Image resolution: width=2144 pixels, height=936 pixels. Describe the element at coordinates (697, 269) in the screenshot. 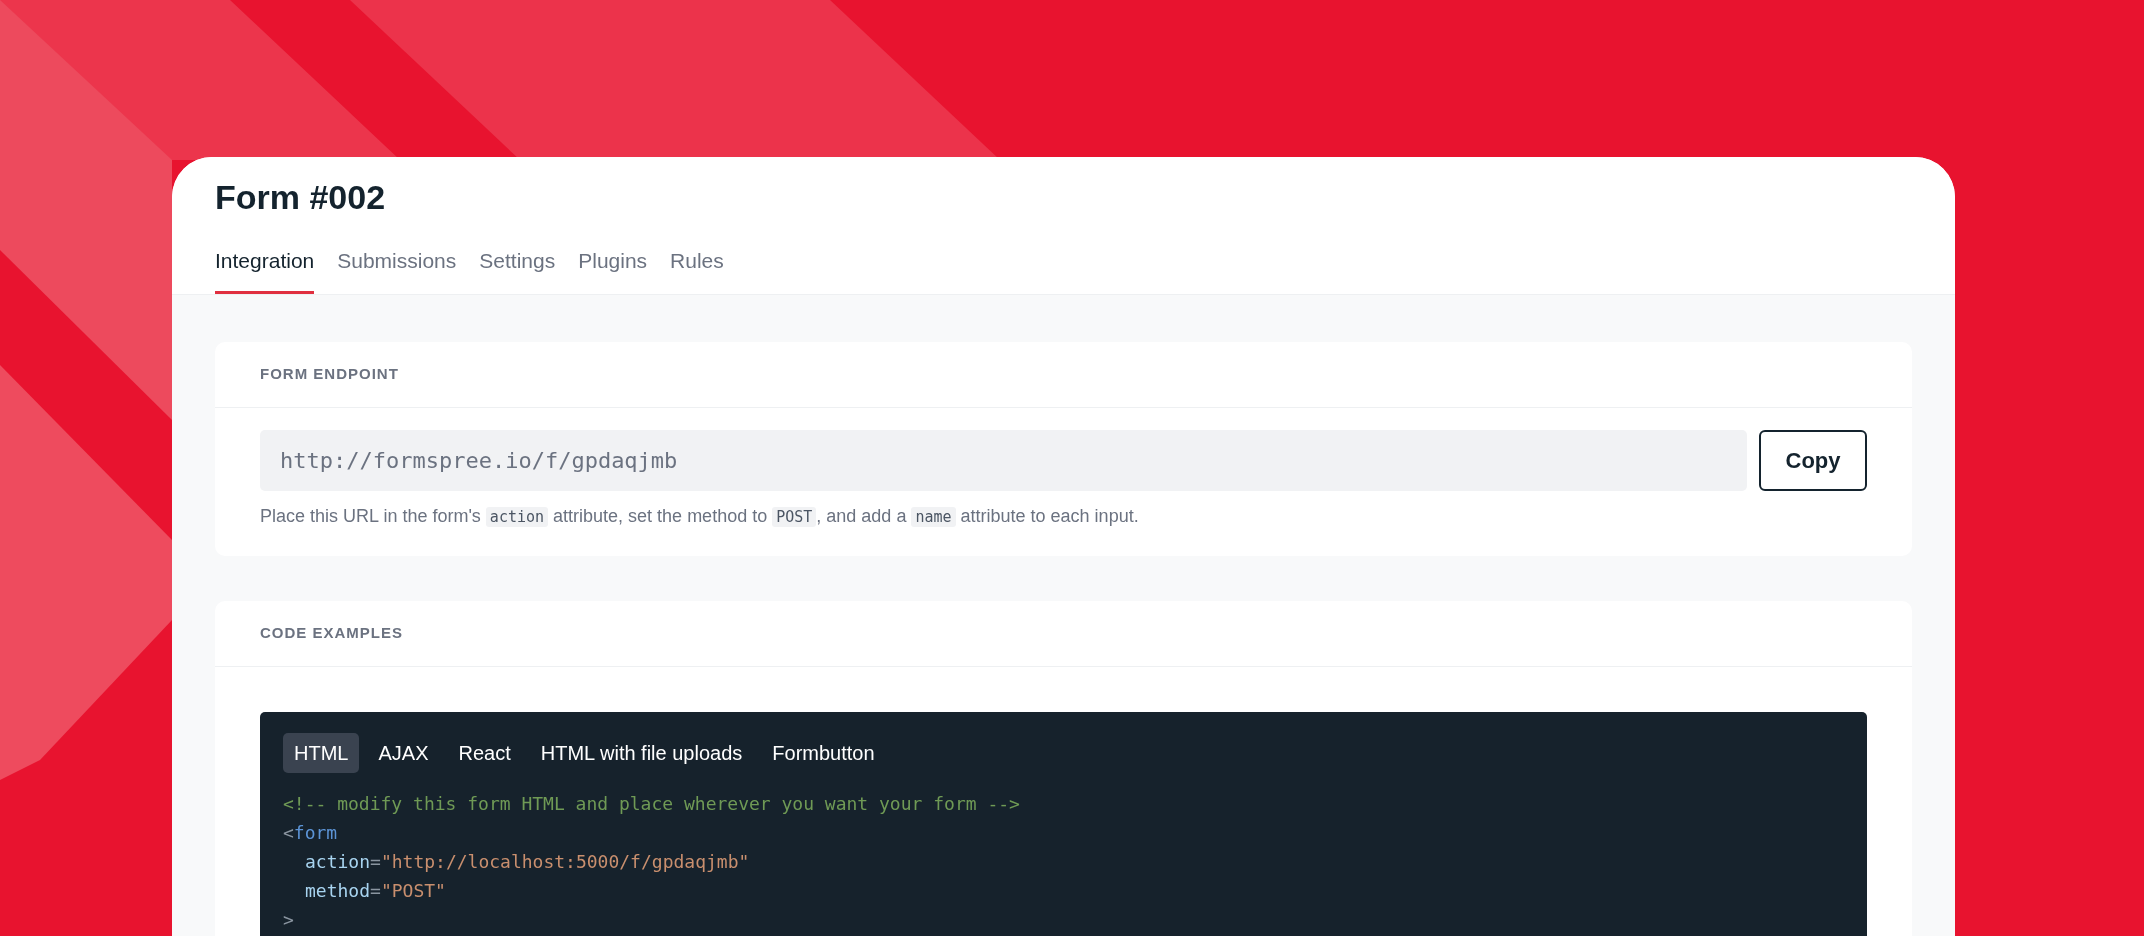

I see `tab: Rules` at that location.